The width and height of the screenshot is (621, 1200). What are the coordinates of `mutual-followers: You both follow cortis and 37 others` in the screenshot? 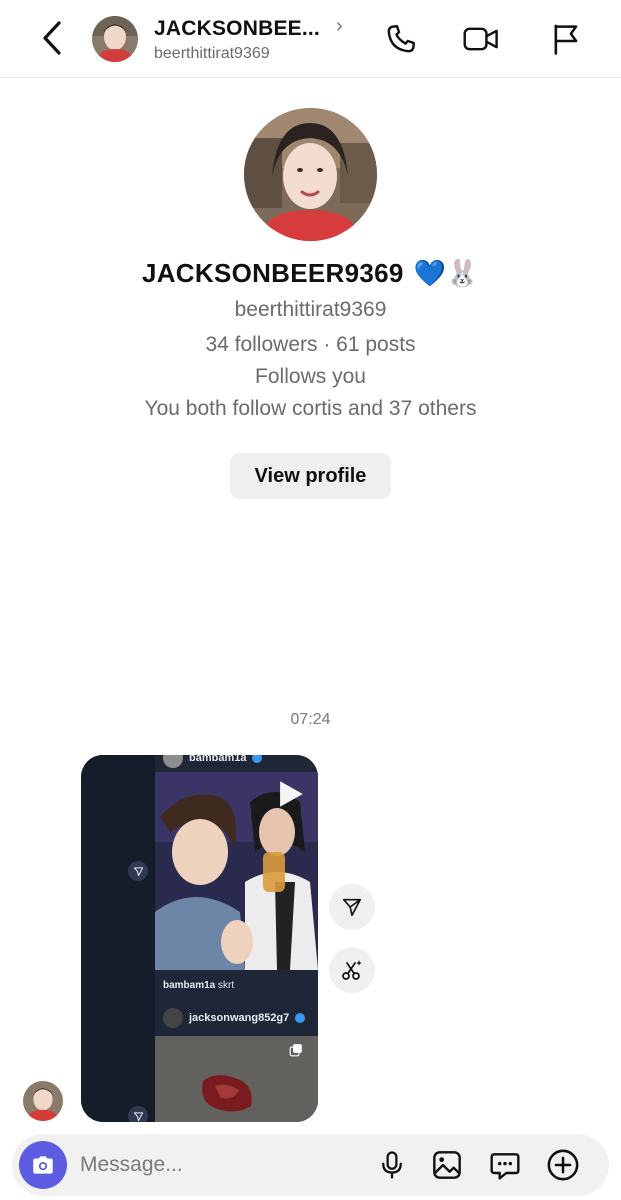 It's located at (310, 408).